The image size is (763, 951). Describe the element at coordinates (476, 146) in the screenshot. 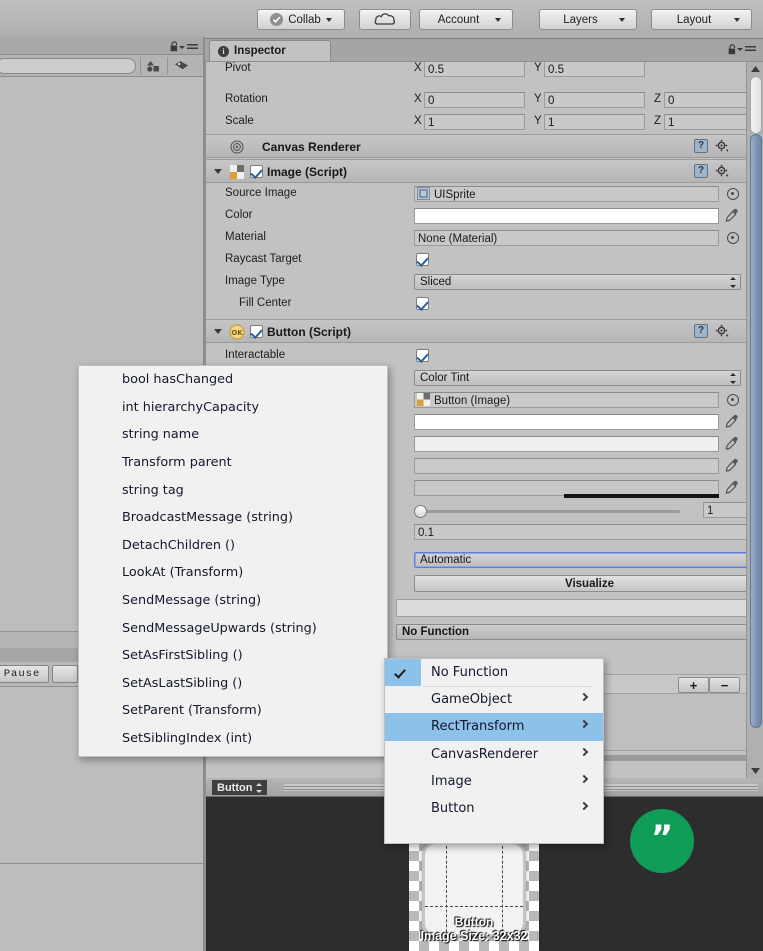

I see `component-header-canvas-renderer: Canvas Renderer ?` at that location.